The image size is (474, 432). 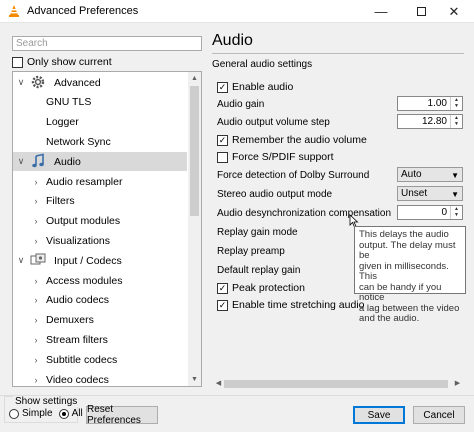 What do you see at coordinates (107, 43) in the screenshot?
I see `search-input: Search` at bounding box center [107, 43].